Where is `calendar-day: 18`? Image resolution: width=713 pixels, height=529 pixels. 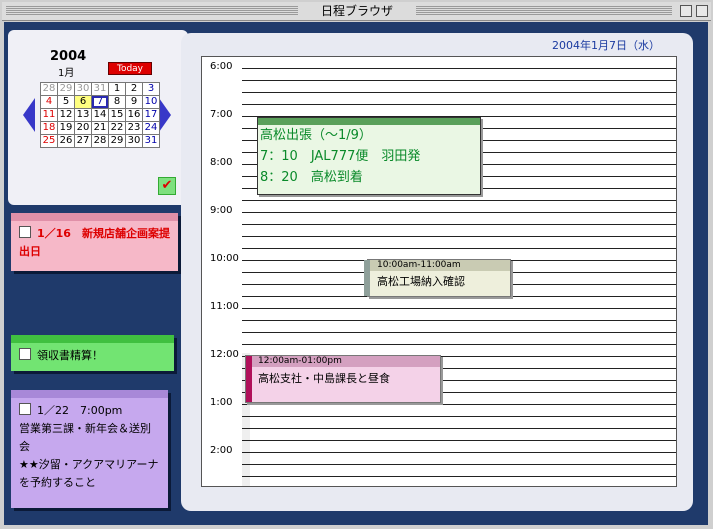 calendar-day: 18 is located at coordinates (49, 128).